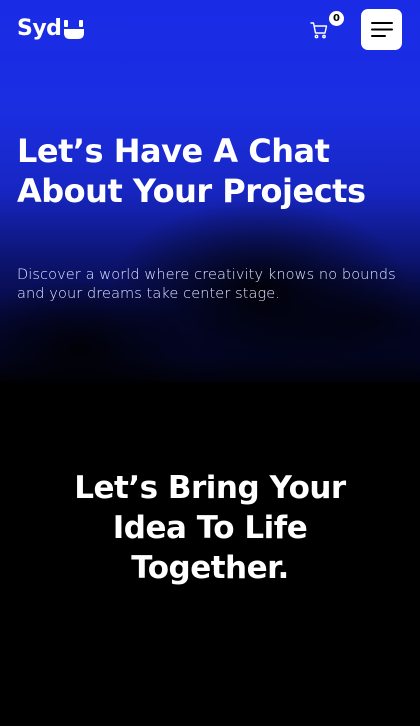 The height and width of the screenshot is (726, 420). Describe the element at coordinates (191, 191) in the screenshot. I see `hero-title-line: About Your Projects` at that location.